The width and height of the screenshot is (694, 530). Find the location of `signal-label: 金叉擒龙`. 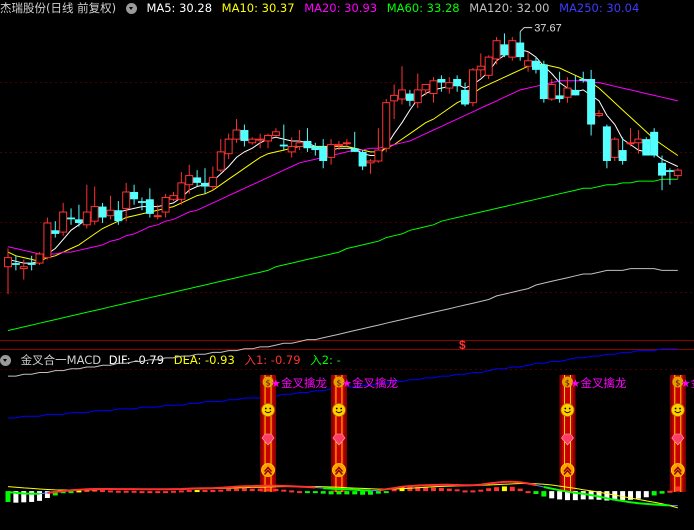

signal-label: 金叉擒龙 is located at coordinates (603, 383).